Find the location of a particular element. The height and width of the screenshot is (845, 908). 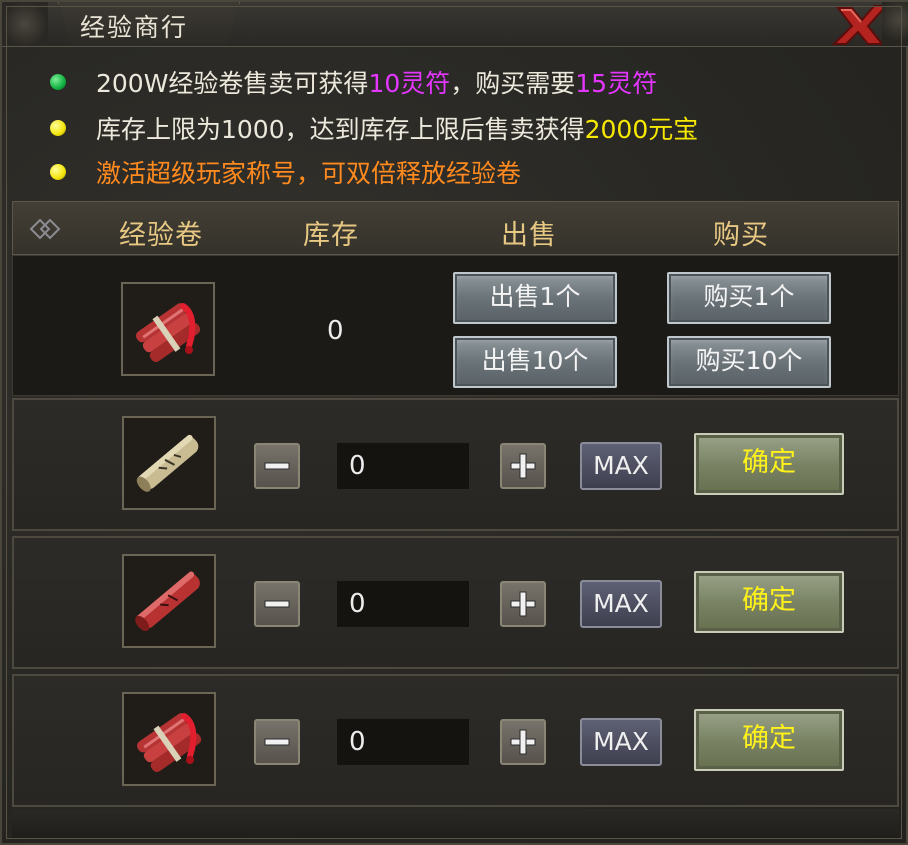

corner-ornament-left is located at coordinates (25, 24).